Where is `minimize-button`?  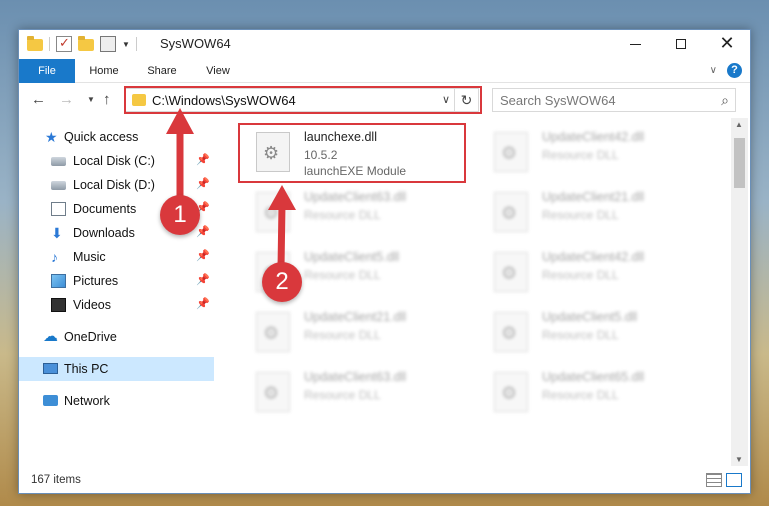
minimize-button is located at coordinates (635, 44).